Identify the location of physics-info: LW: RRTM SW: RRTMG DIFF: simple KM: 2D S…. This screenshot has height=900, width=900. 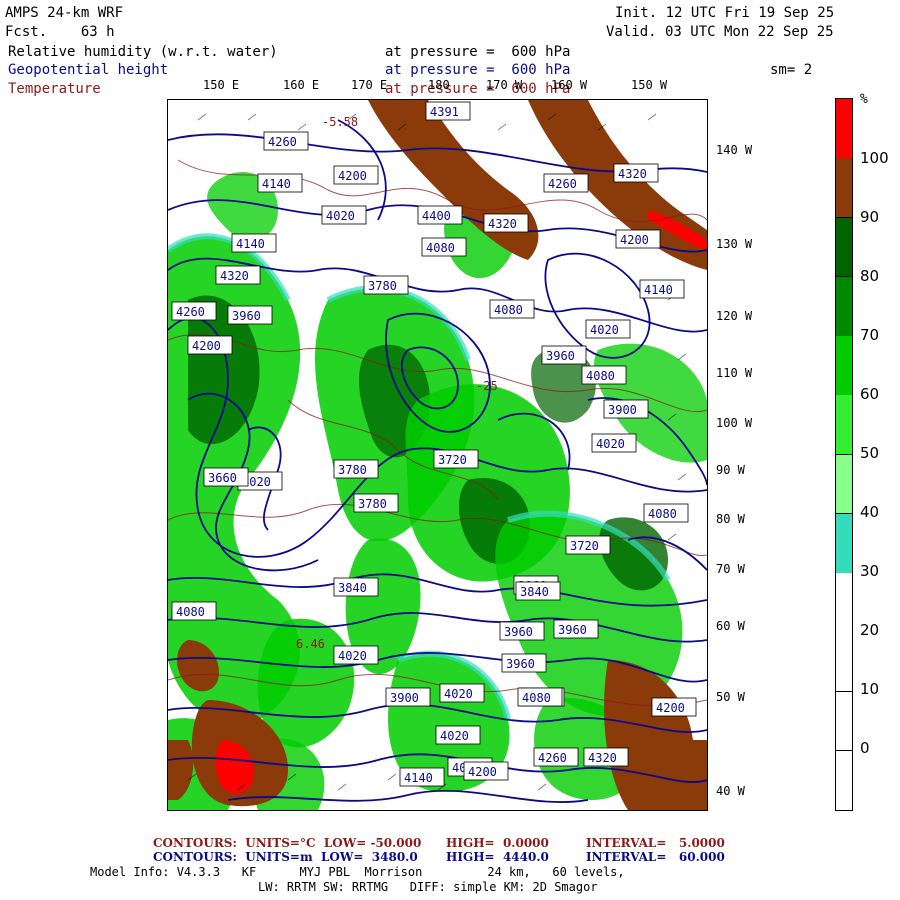
(428, 887).